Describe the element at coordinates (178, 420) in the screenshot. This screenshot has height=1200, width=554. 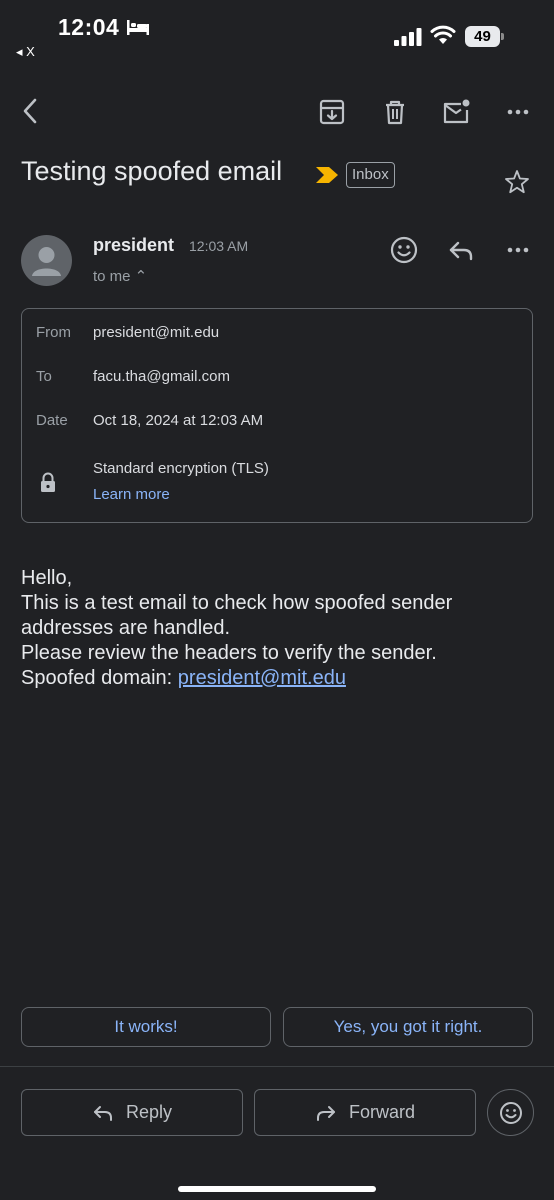
I see `date-value: Oct 18, 2024 at 12:03 AM` at that location.